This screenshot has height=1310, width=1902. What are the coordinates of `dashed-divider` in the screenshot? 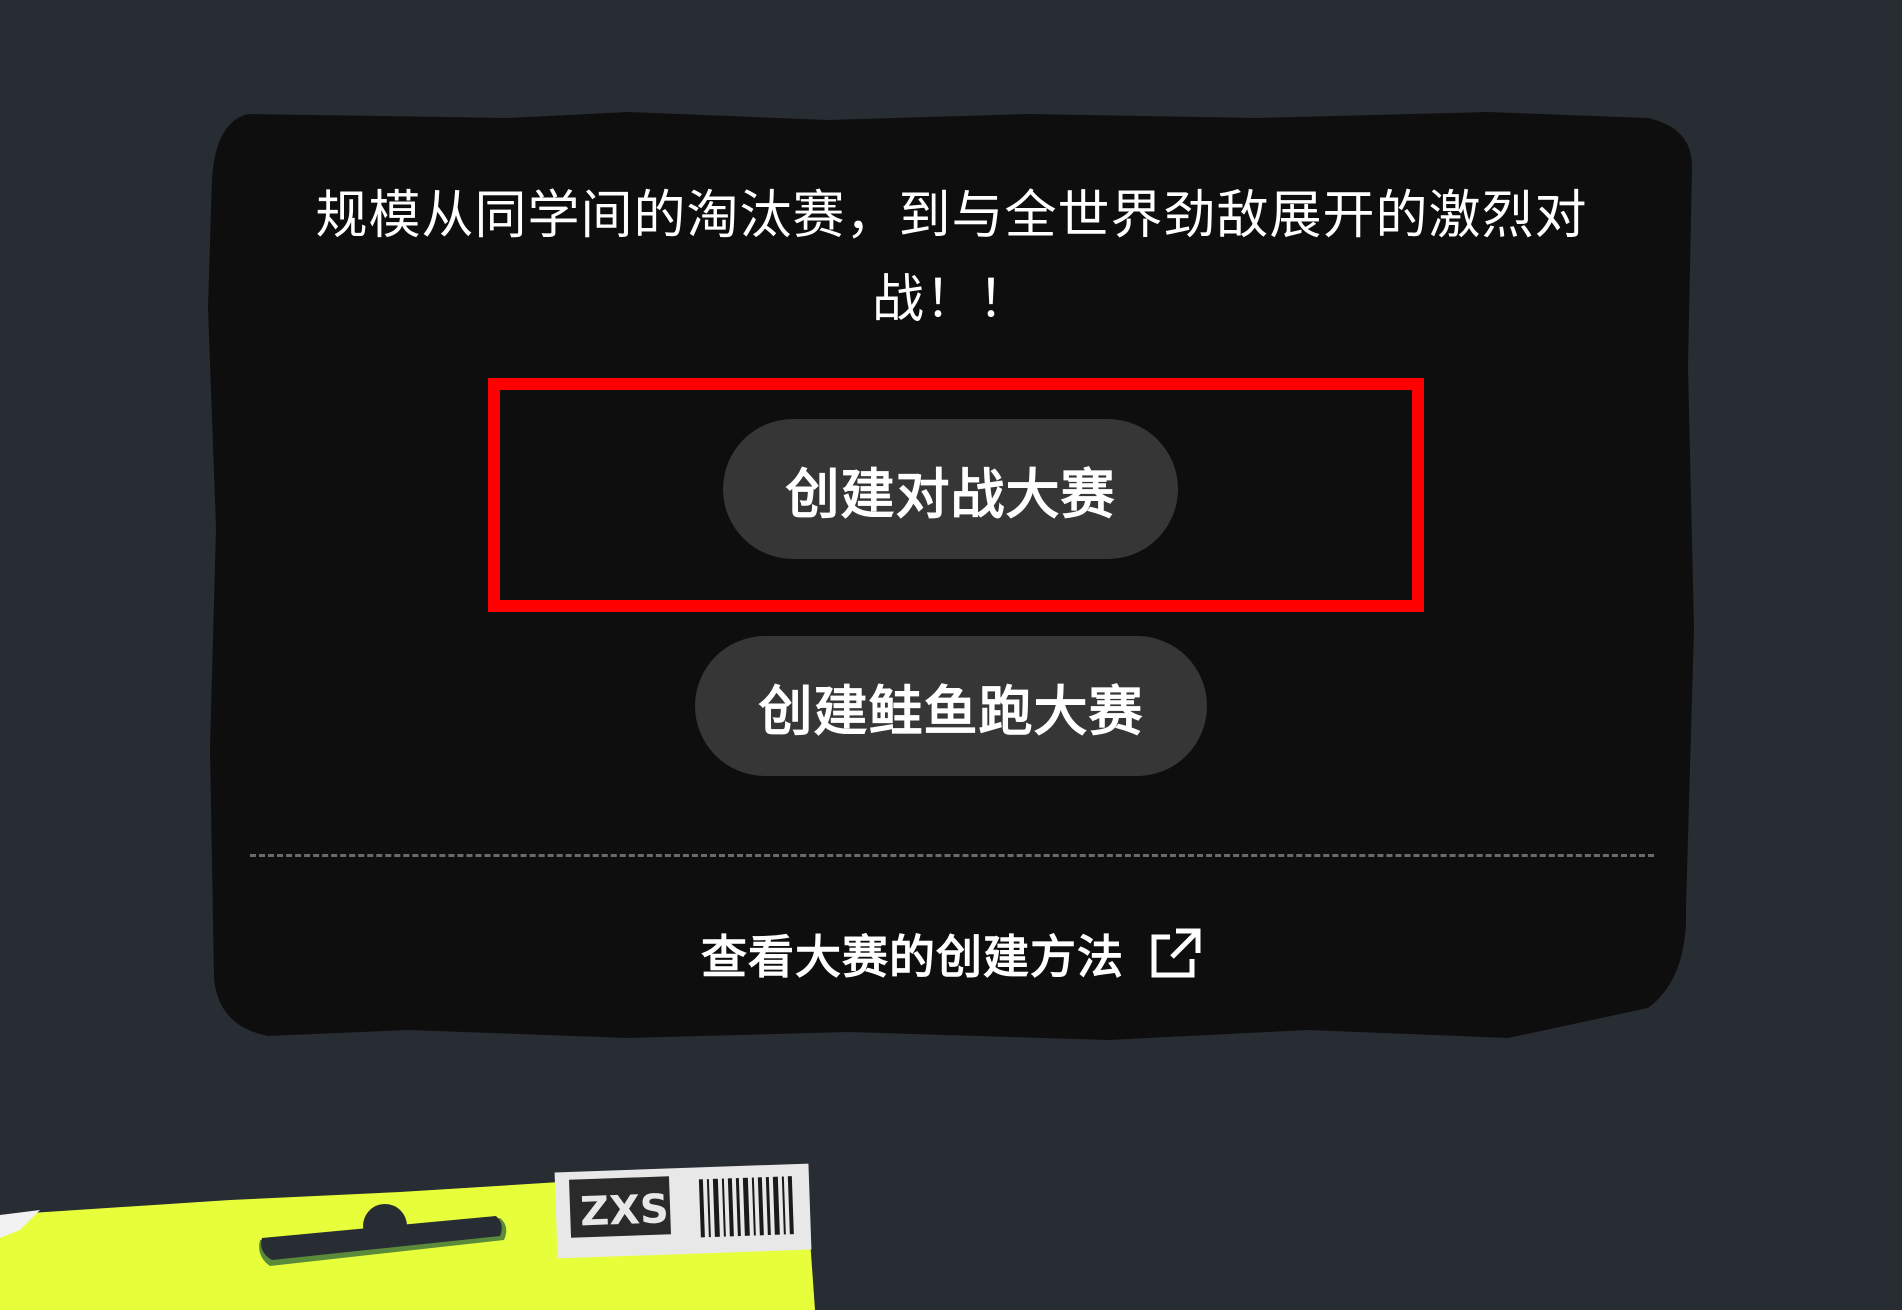 It's located at (952, 855).